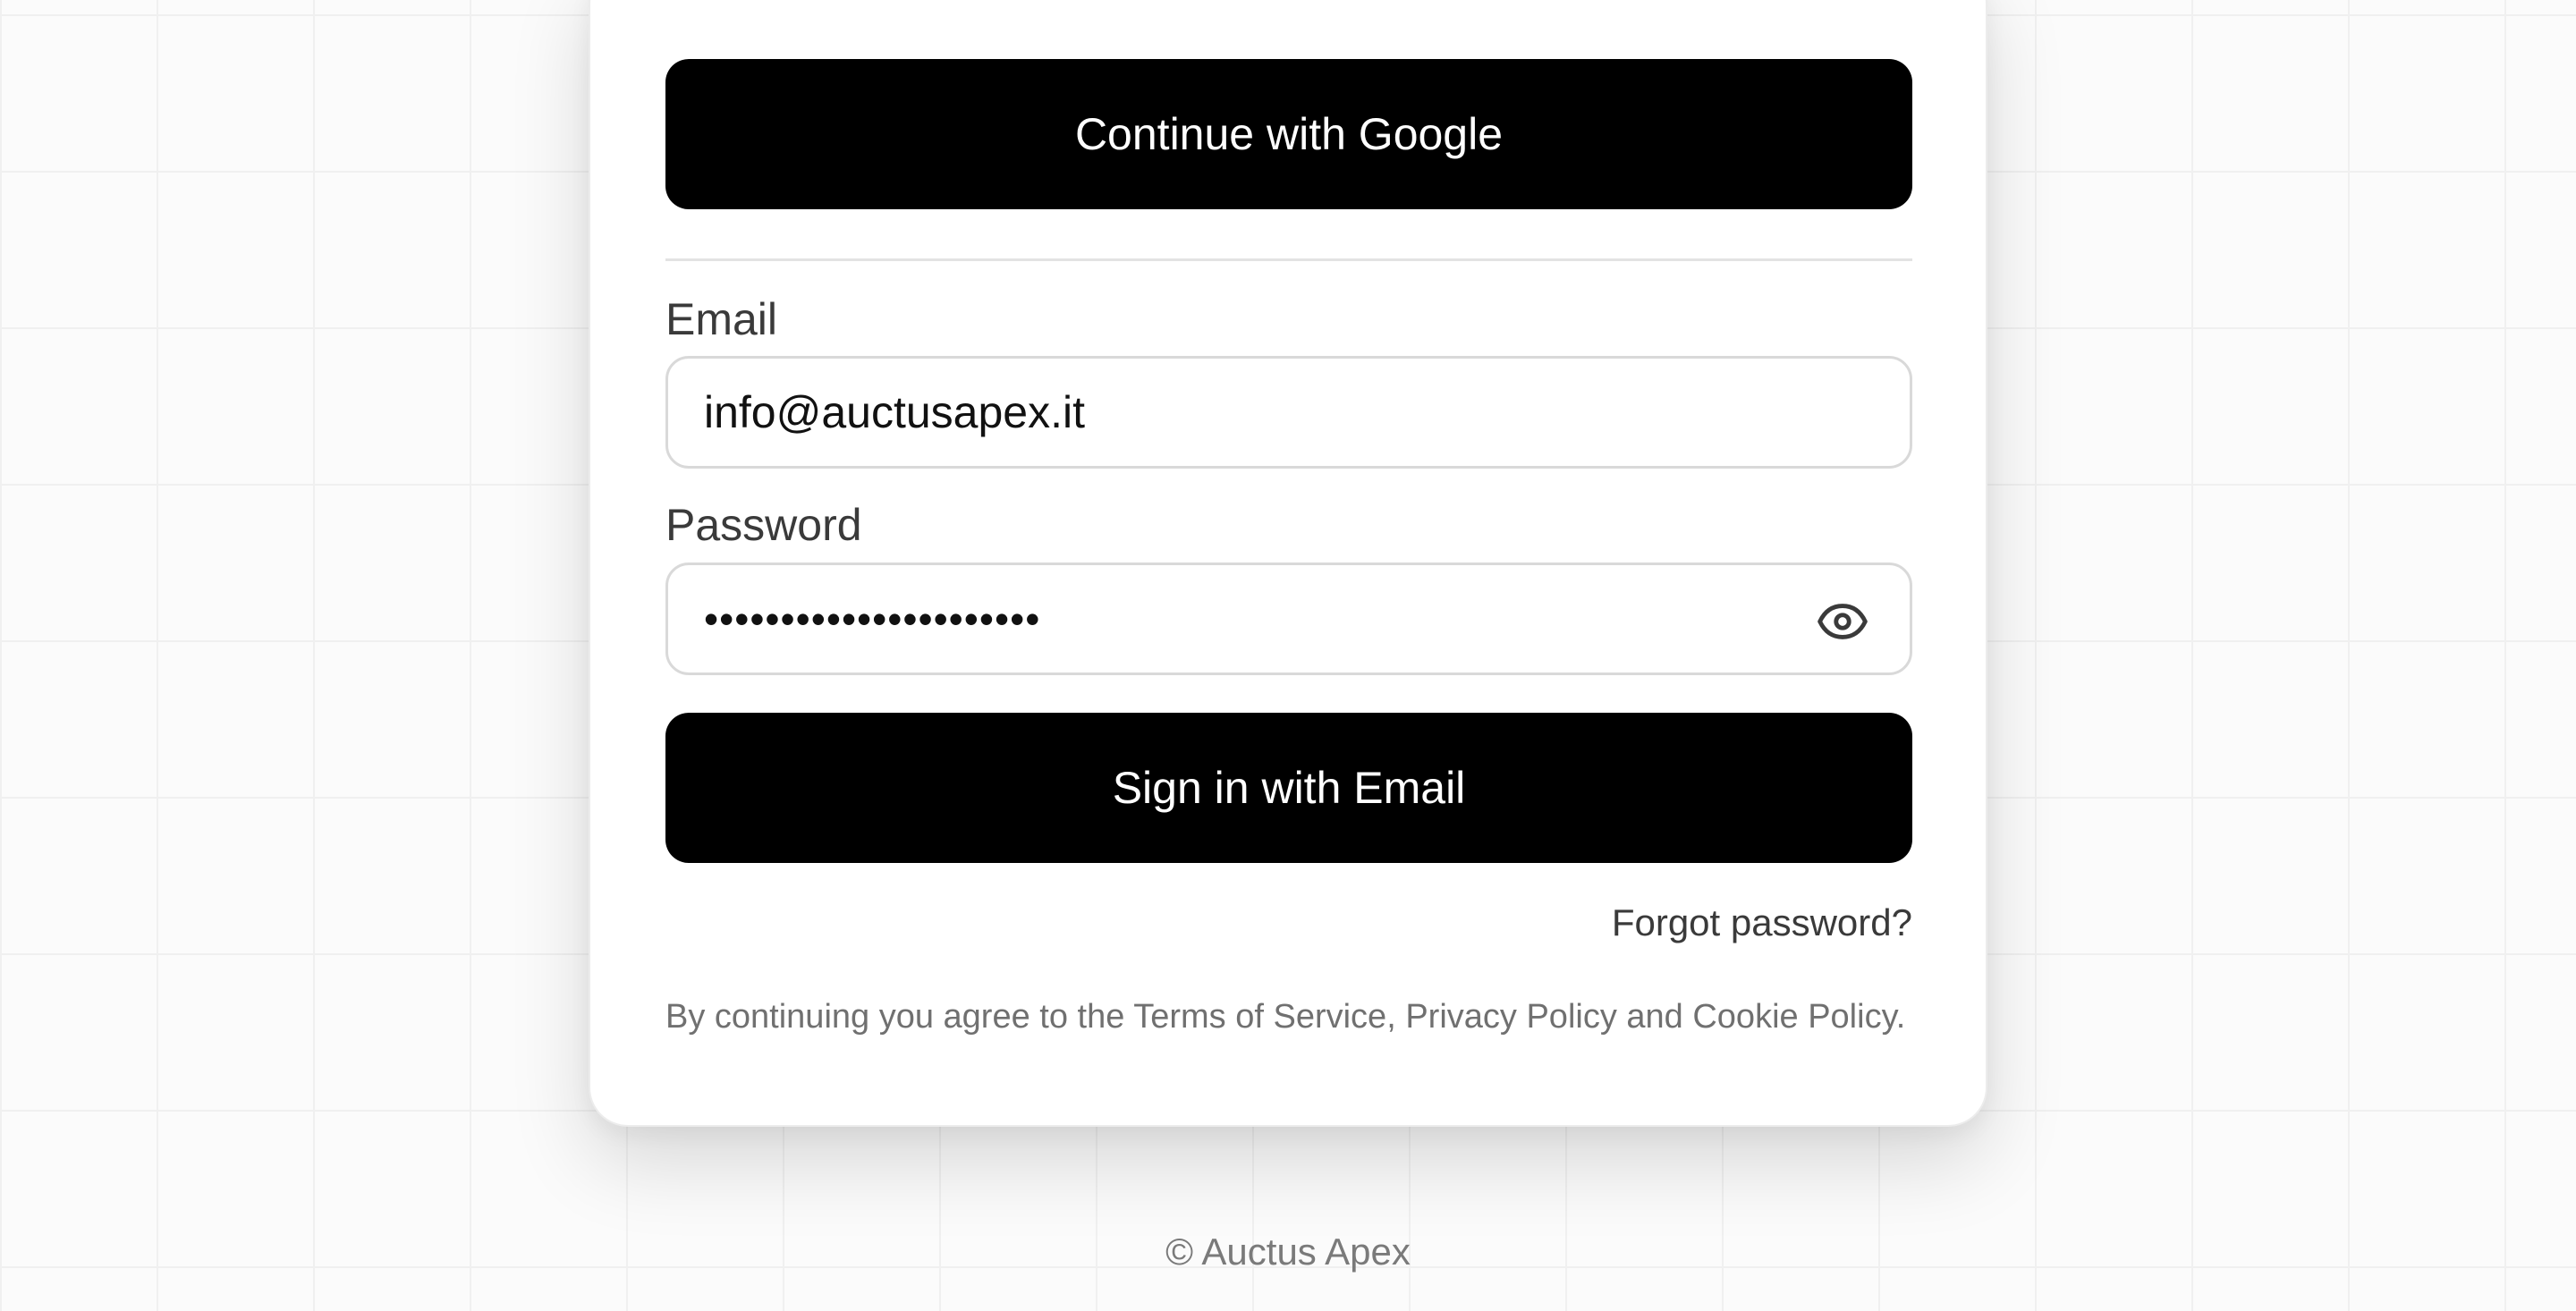  Describe the element at coordinates (1288, 1252) in the screenshot. I see `footer-copyright: © Auctus Apex` at that location.